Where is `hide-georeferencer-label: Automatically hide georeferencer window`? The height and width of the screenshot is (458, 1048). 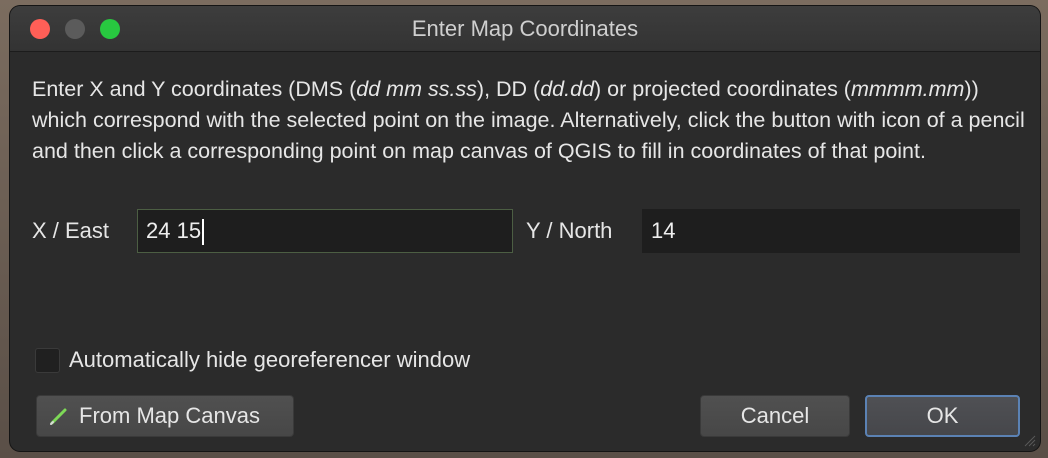
hide-georeferencer-label: Automatically hide georeferencer window is located at coordinates (269, 360).